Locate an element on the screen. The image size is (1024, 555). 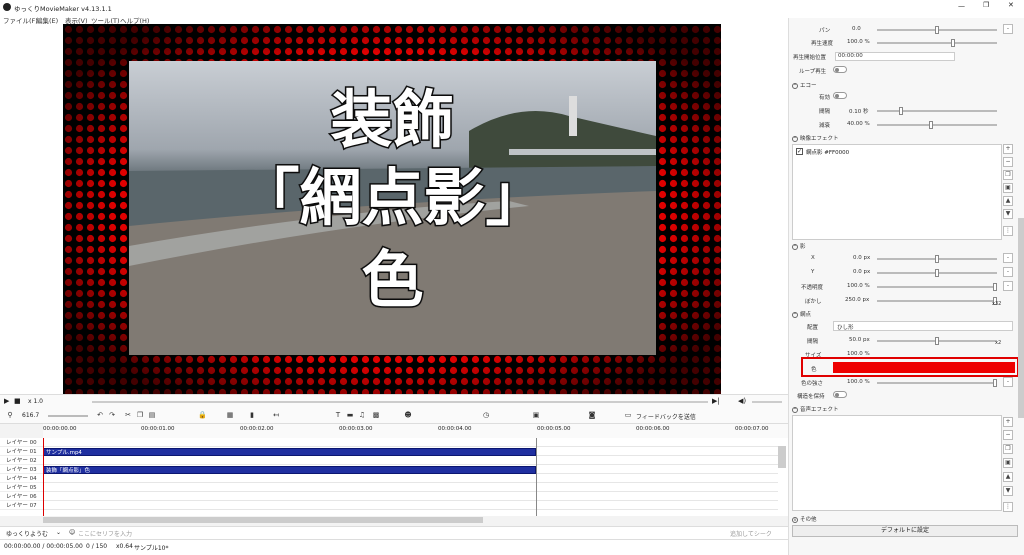
shadow-x-slider is located at coordinates (937, 259).